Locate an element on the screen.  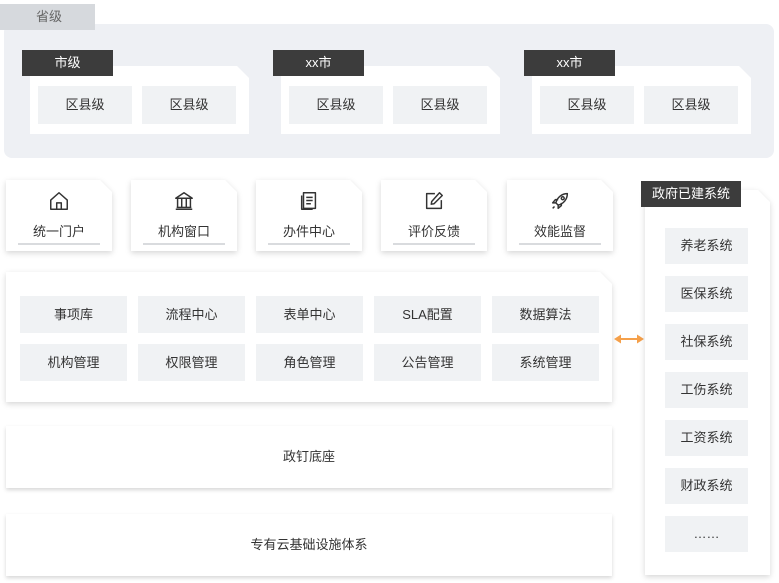
portal-card-supervision: 效能监督 is located at coordinates (560, 215).